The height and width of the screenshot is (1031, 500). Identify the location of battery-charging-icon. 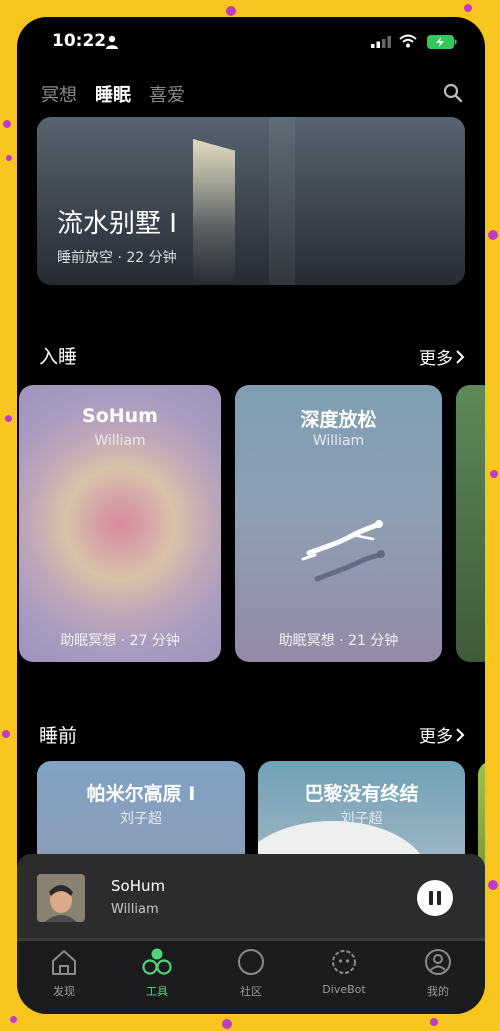
(442, 42).